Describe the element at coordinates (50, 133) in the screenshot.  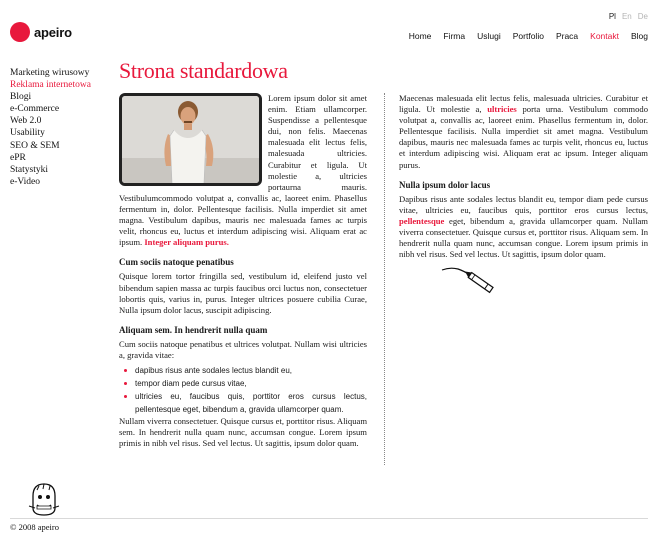
I see `sidebar-item-usability: Usability` at that location.